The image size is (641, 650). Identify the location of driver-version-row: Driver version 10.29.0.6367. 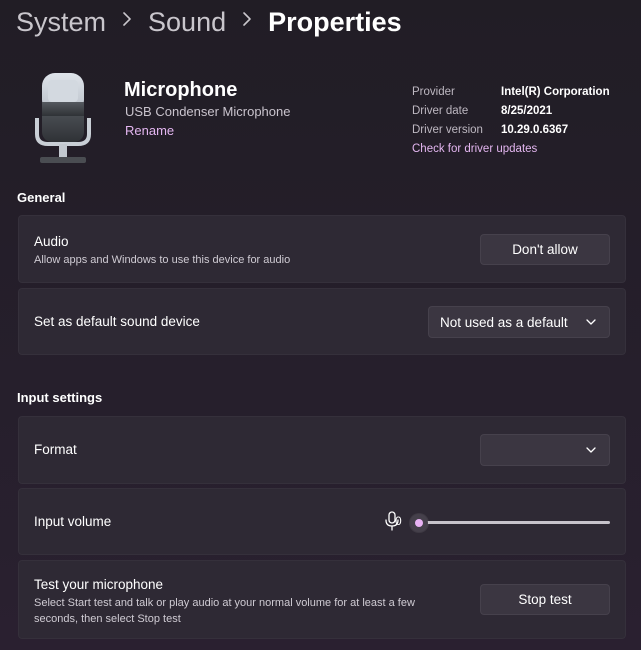
(524, 129).